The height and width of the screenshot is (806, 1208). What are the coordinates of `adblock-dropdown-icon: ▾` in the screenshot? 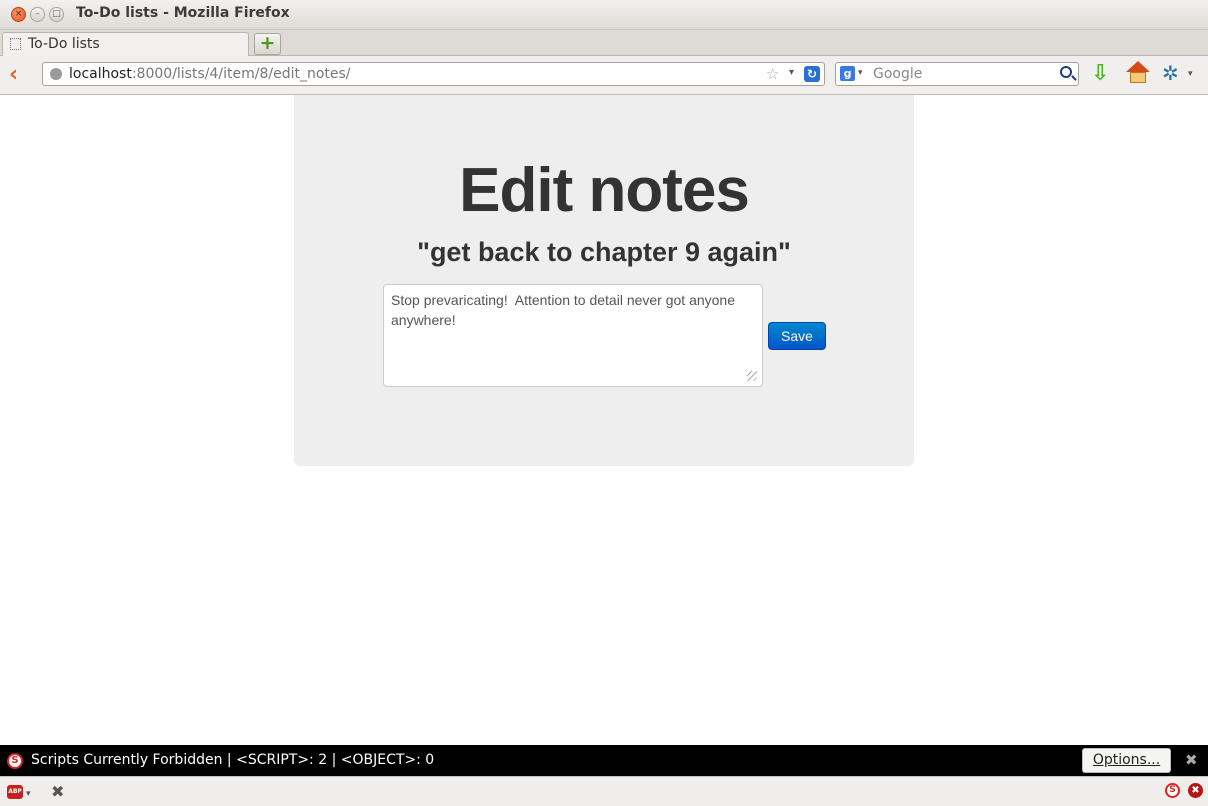 It's located at (28, 794).